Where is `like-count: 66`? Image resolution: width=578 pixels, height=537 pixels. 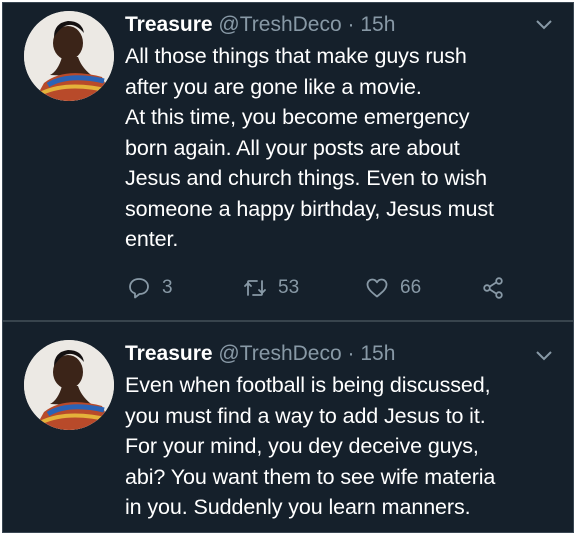 like-count: 66 is located at coordinates (411, 287).